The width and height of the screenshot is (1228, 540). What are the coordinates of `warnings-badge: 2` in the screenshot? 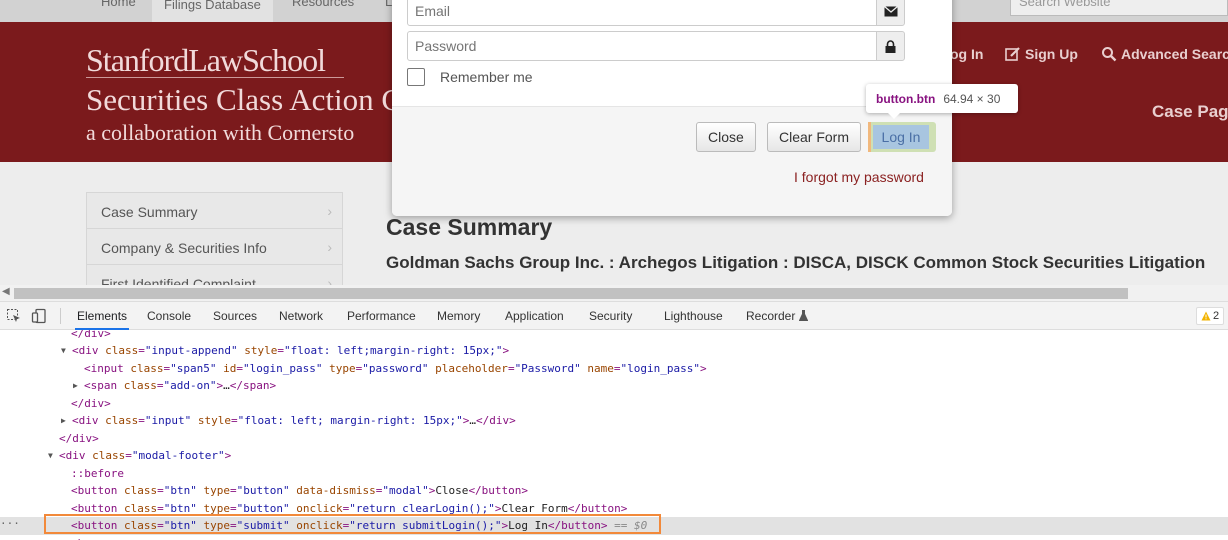 It's located at (1210, 316).